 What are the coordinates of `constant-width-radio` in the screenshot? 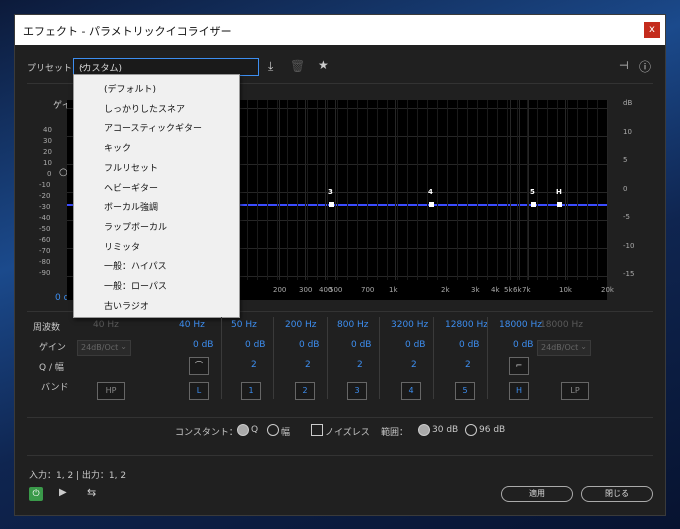 It's located at (273, 430).